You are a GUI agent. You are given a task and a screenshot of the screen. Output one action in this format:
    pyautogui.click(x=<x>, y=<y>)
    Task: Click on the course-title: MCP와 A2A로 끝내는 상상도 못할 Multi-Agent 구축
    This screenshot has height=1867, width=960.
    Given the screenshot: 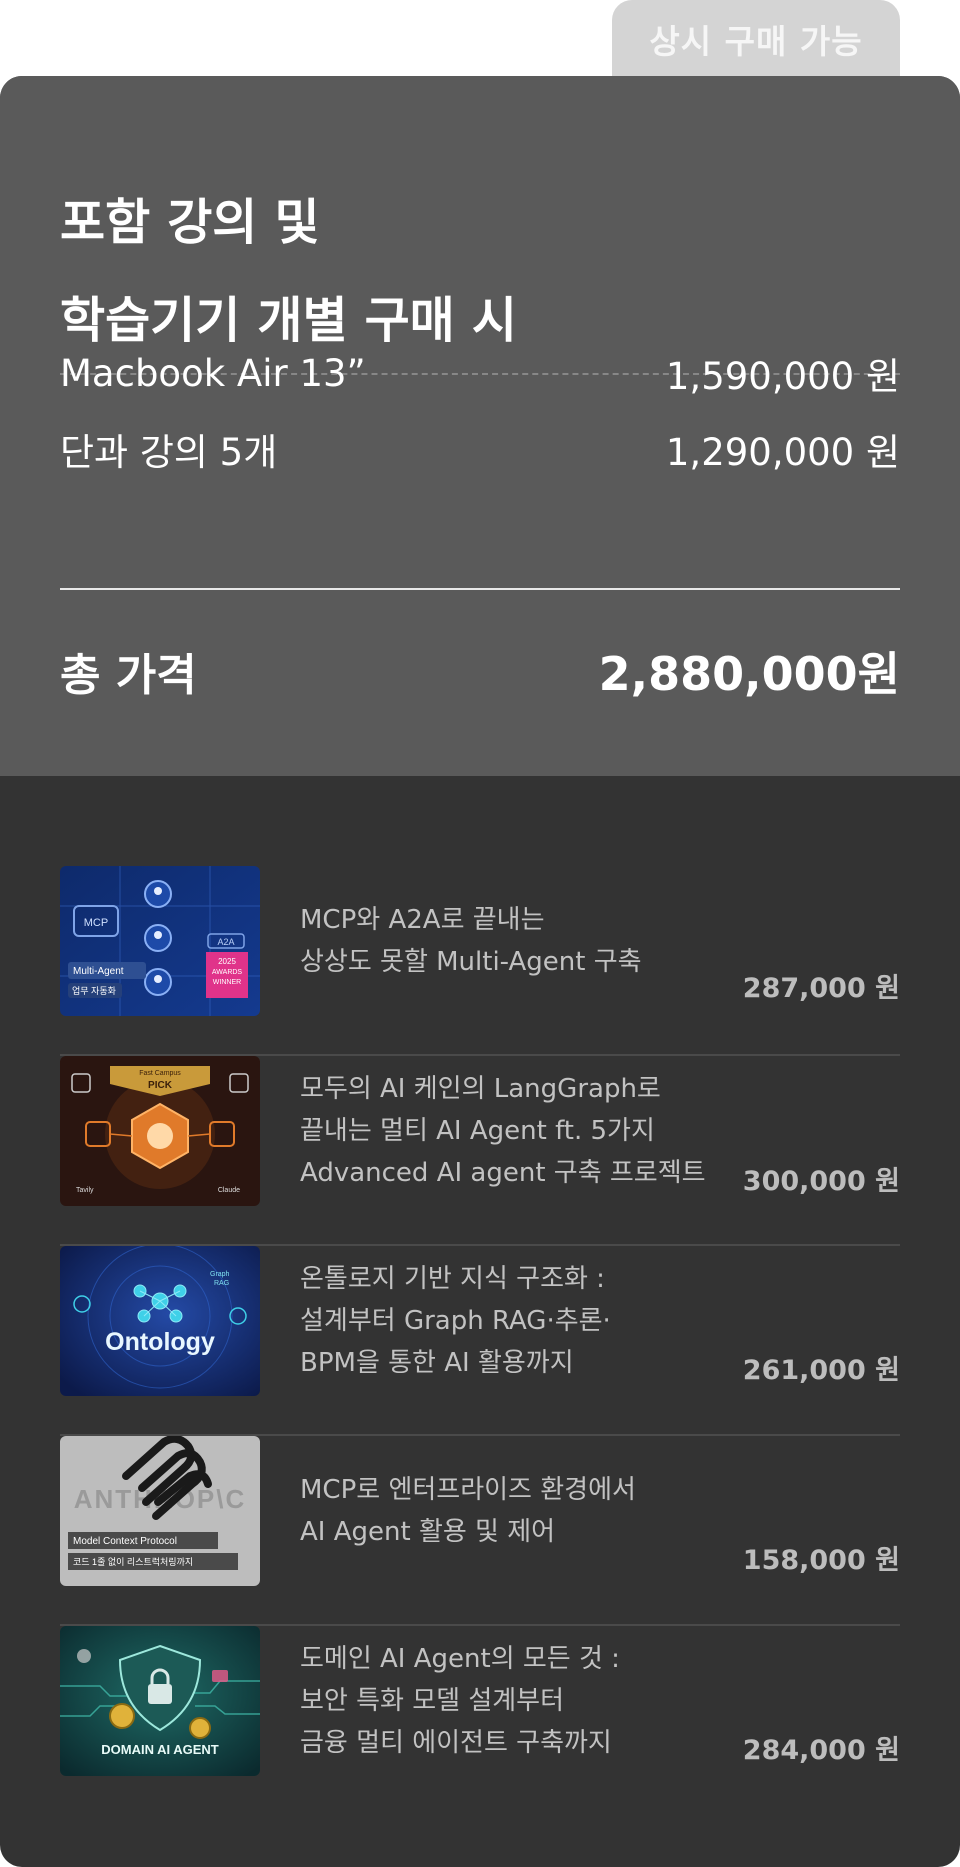 What is the action you would take?
    pyautogui.click(x=520, y=941)
    